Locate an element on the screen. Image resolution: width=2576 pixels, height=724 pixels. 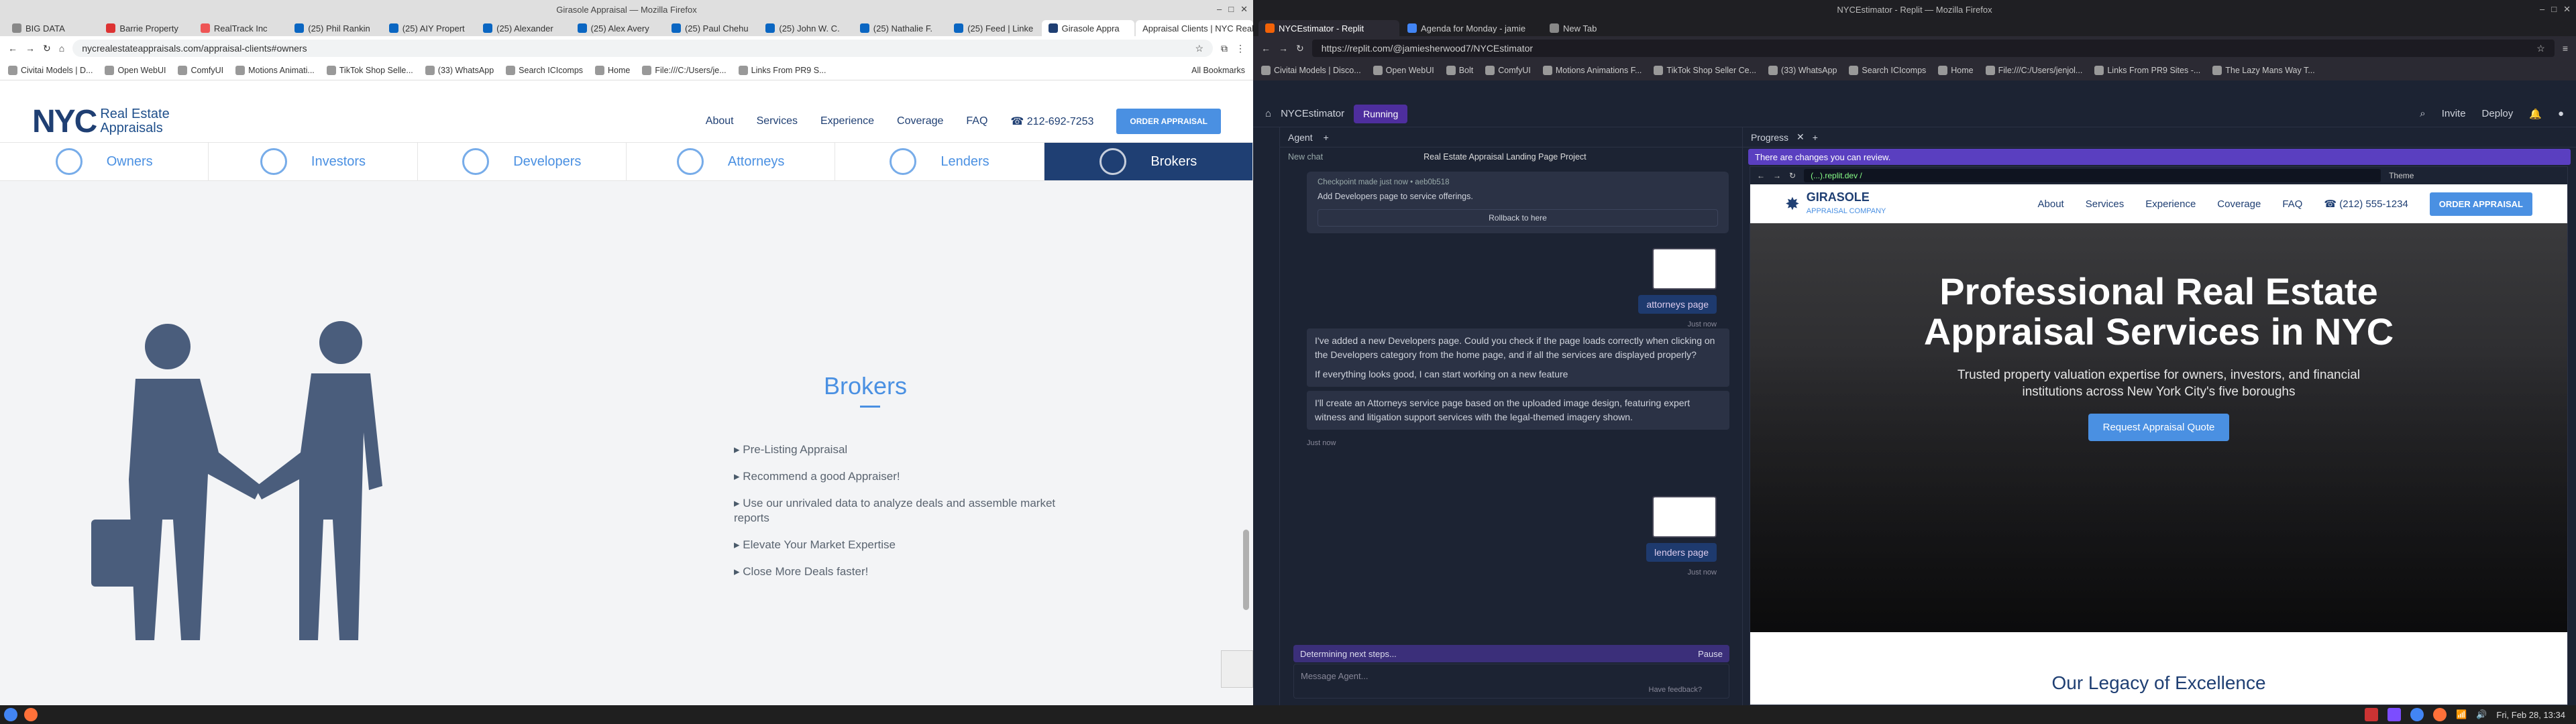
category-developers: Developers is located at coordinates (522, 161).